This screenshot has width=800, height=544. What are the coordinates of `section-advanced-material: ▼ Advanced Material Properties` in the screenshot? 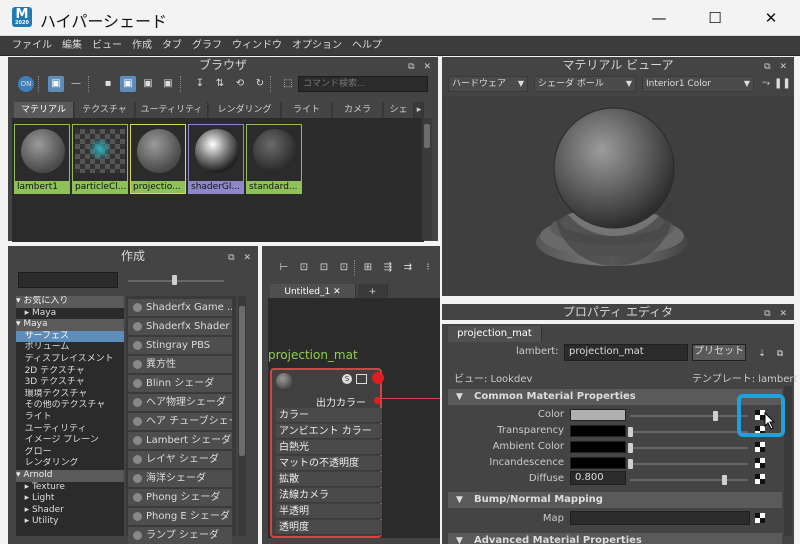 It's located at (615, 538).